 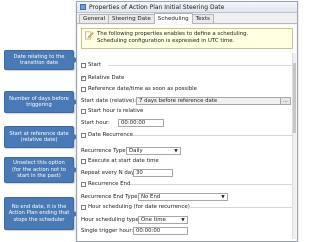 What do you see at coordinates (294, 98) in the screenshot?
I see `scroll-thumb` at bounding box center [294, 98].